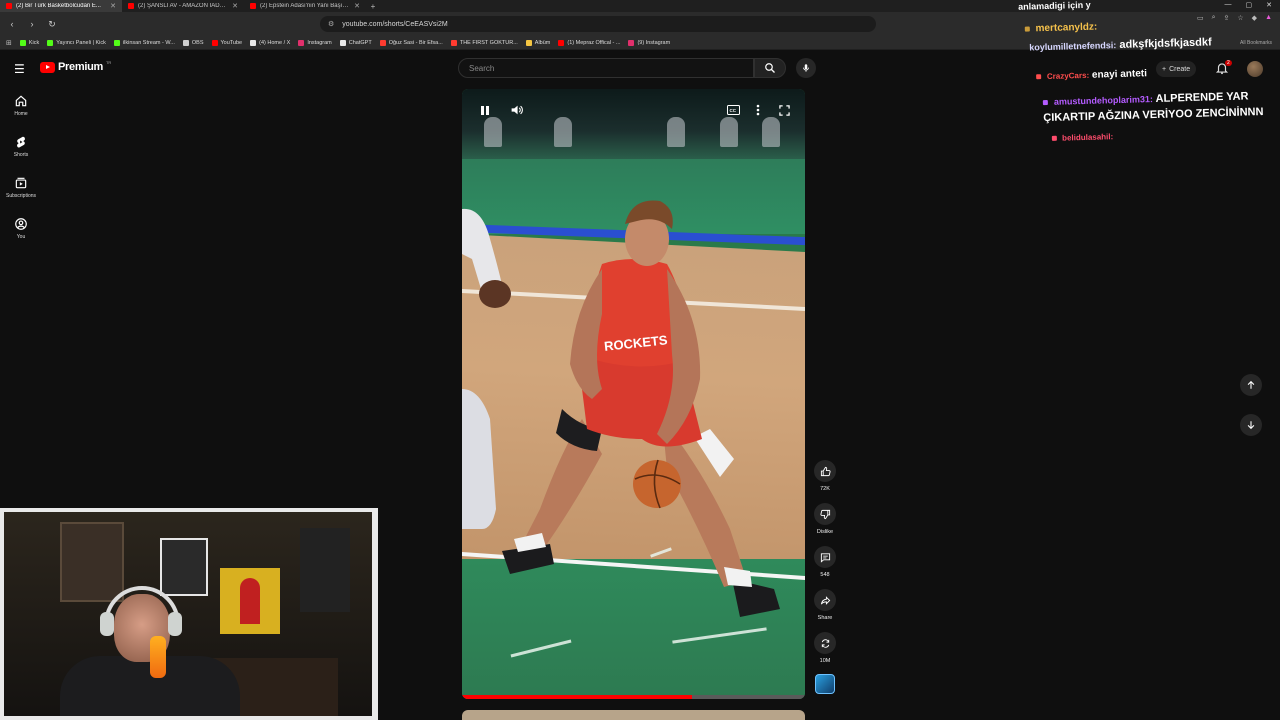  Describe the element at coordinates (52, 24) in the screenshot. I see `reload-icon: ↻` at that location.